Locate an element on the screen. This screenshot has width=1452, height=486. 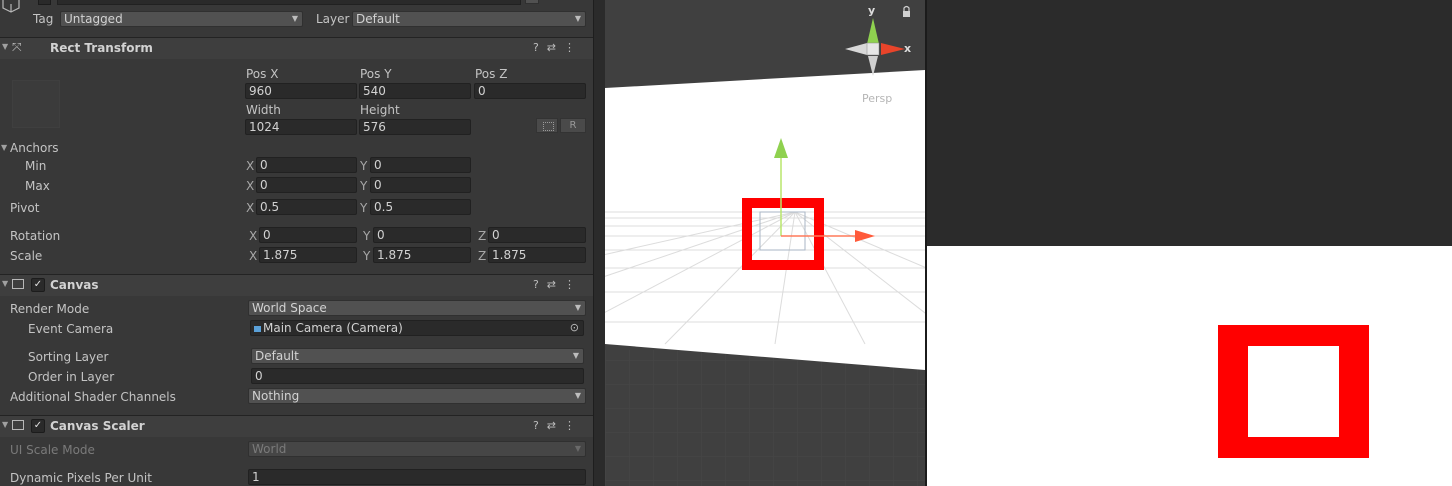
lock-icon is located at coordinates (906, 14).